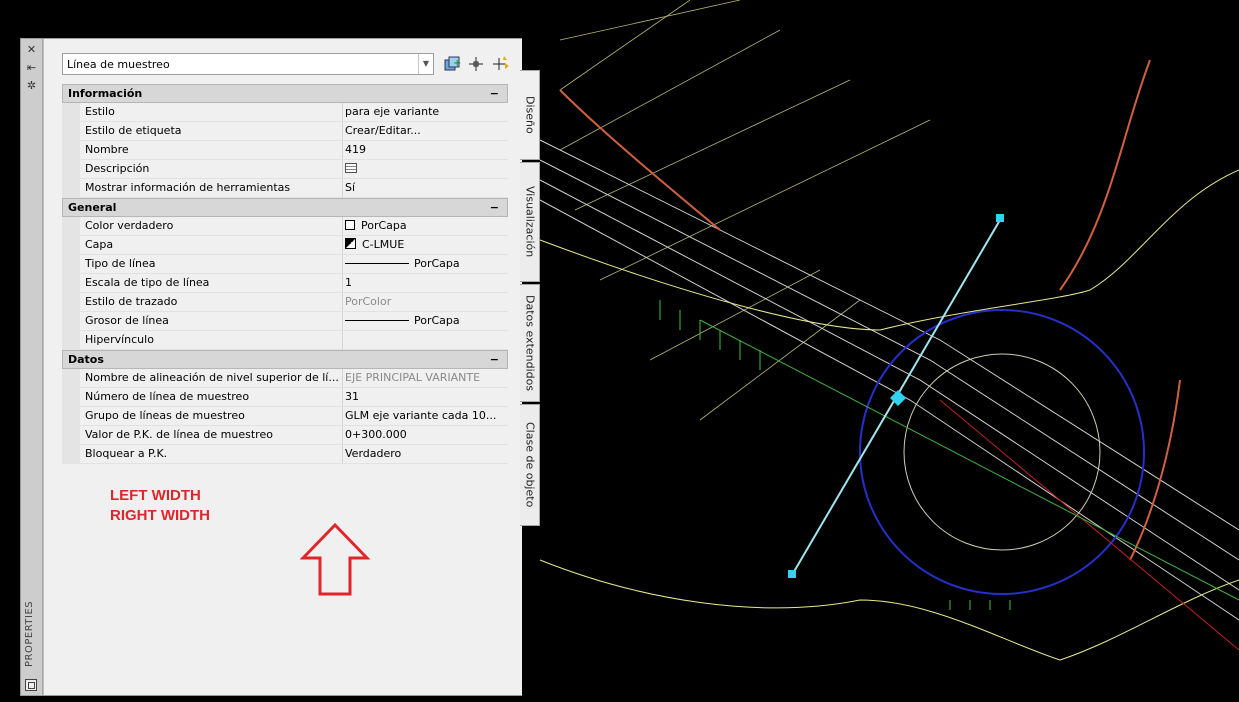 This screenshot has width=1239, height=702. What do you see at coordinates (285, 169) in the screenshot?
I see `property-row-descripcion: Descripción` at bounding box center [285, 169].